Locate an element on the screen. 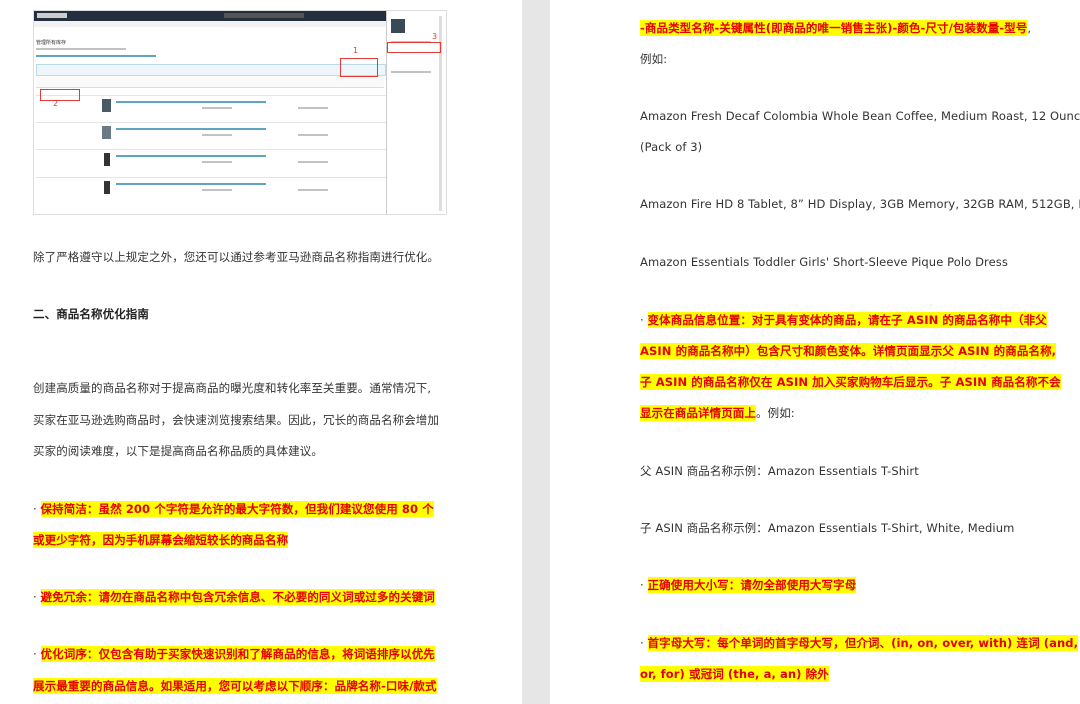  callout-number-2: 2 is located at coordinates (56, 103).